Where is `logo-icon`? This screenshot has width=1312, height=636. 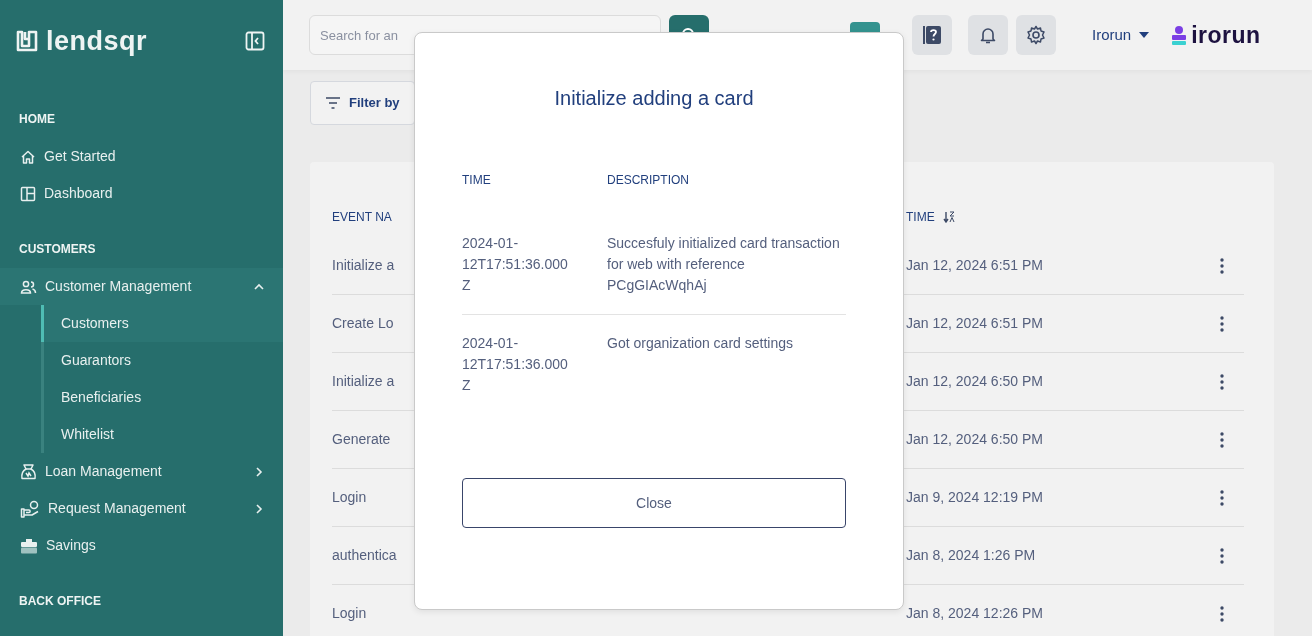 logo-icon is located at coordinates (27, 41).